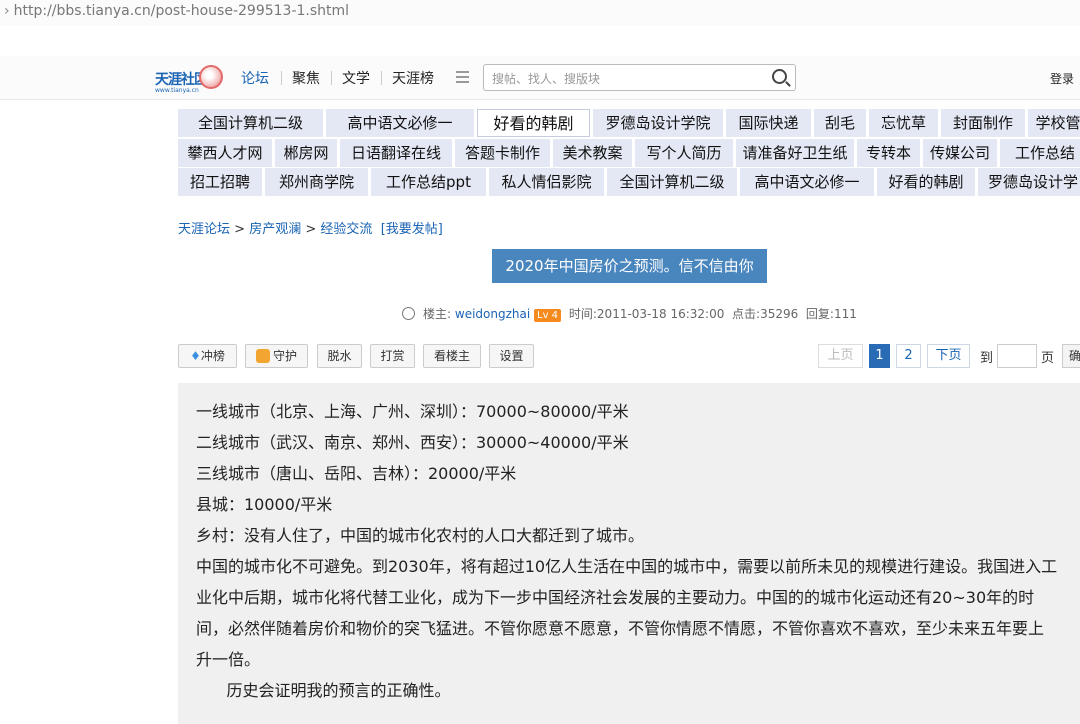 Image resolution: width=1080 pixels, height=724 pixels. I want to click on nav-rankings: 天涯榜, so click(413, 78).